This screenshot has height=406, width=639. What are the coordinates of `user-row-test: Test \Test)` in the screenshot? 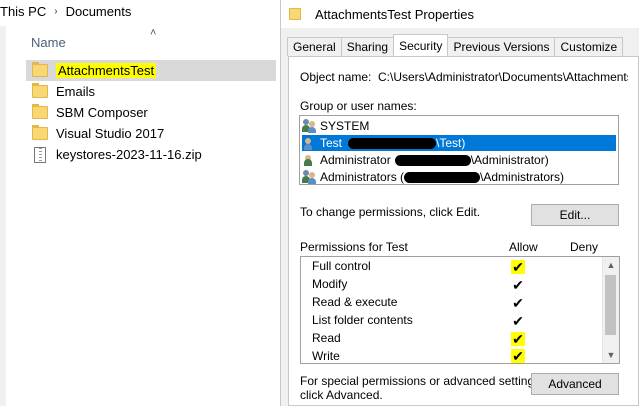 It's located at (459, 143).